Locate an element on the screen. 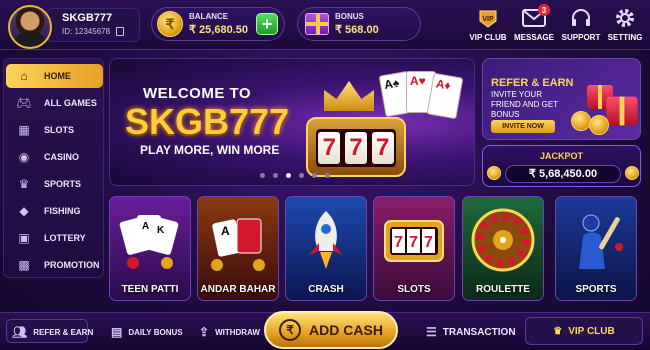 Image resolution: width=650 pixels, height=350 pixels. user-id: ID: 12345678 is located at coordinates (86, 31).